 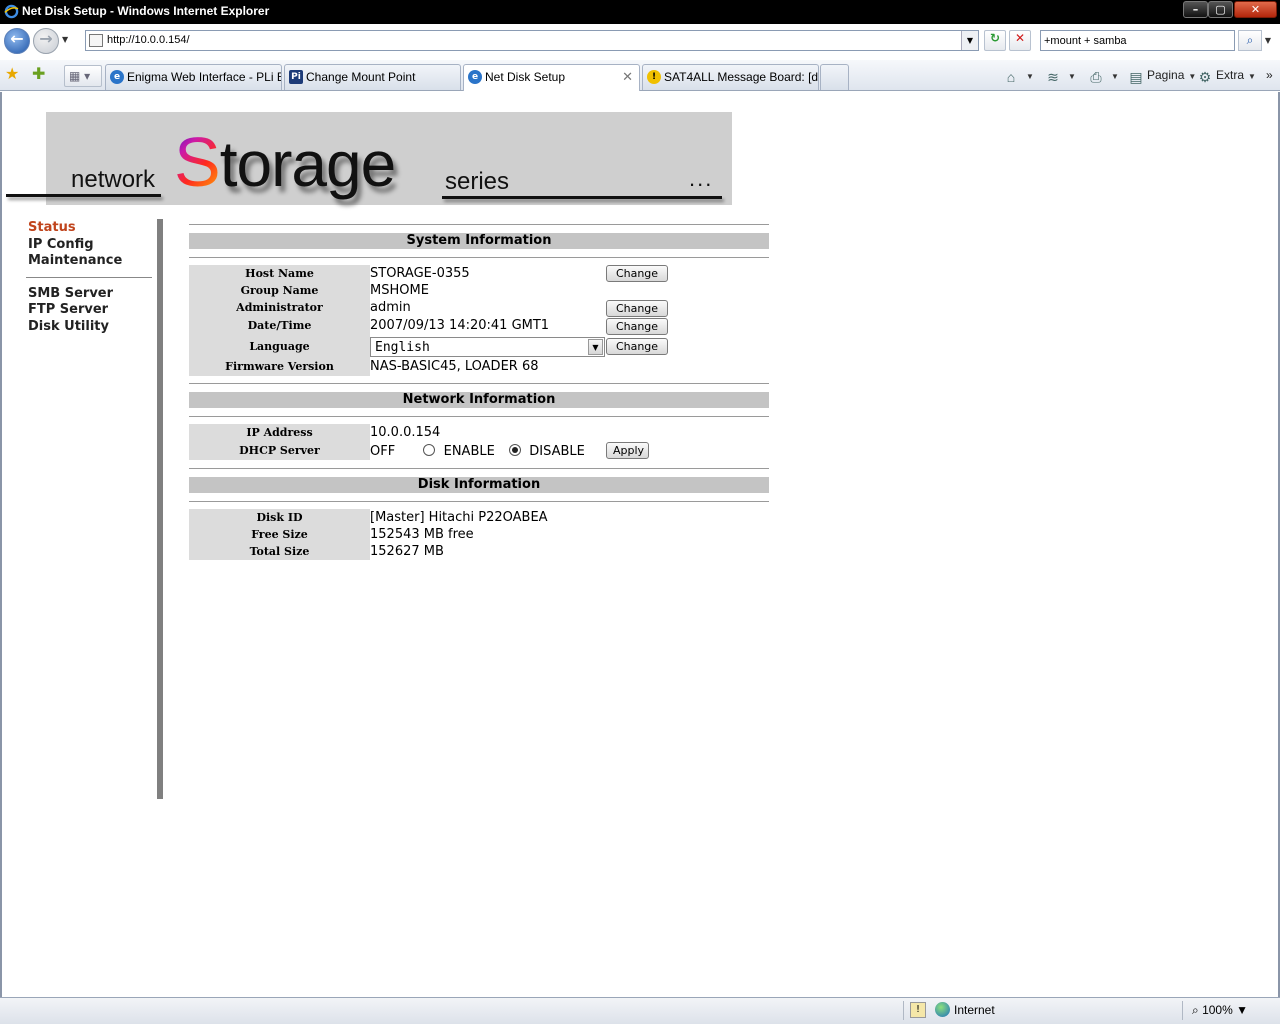 I want to click on address-dropdown-button: ▼, so click(x=969, y=40).